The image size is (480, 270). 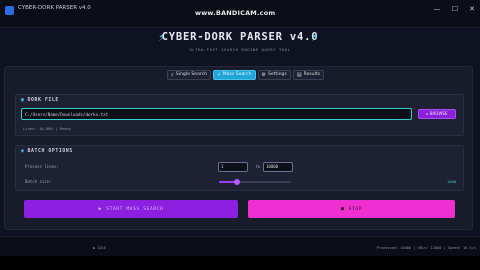 What do you see at coordinates (312, 74) in the screenshot?
I see `tab-label: Results` at bounding box center [312, 74].